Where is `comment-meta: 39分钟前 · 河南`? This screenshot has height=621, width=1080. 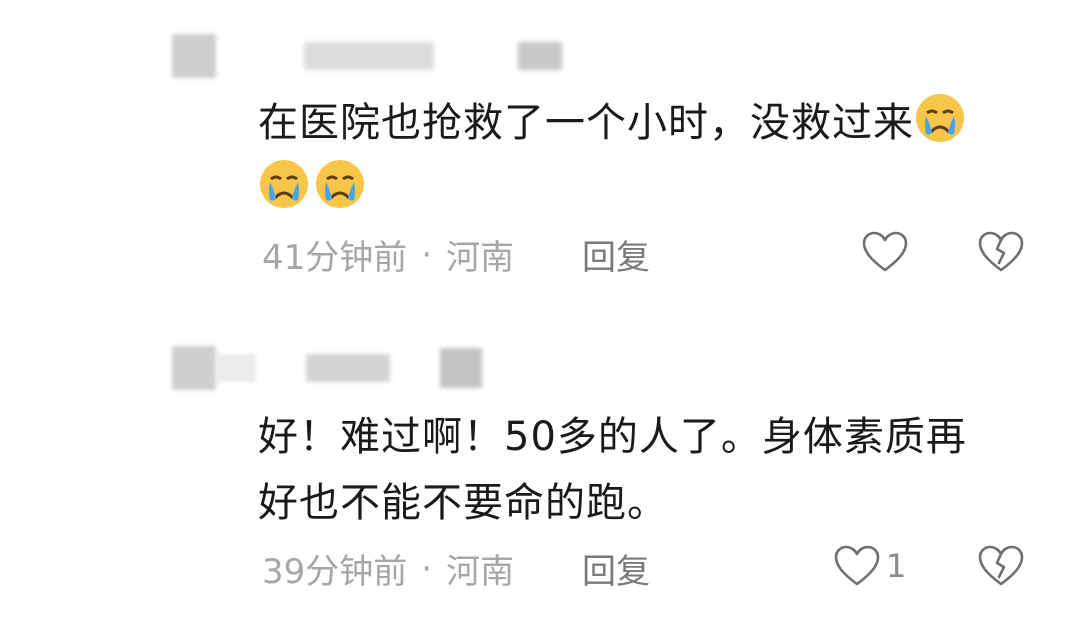 comment-meta: 39分钟前 · 河南 is located at coordinates (388, 568).